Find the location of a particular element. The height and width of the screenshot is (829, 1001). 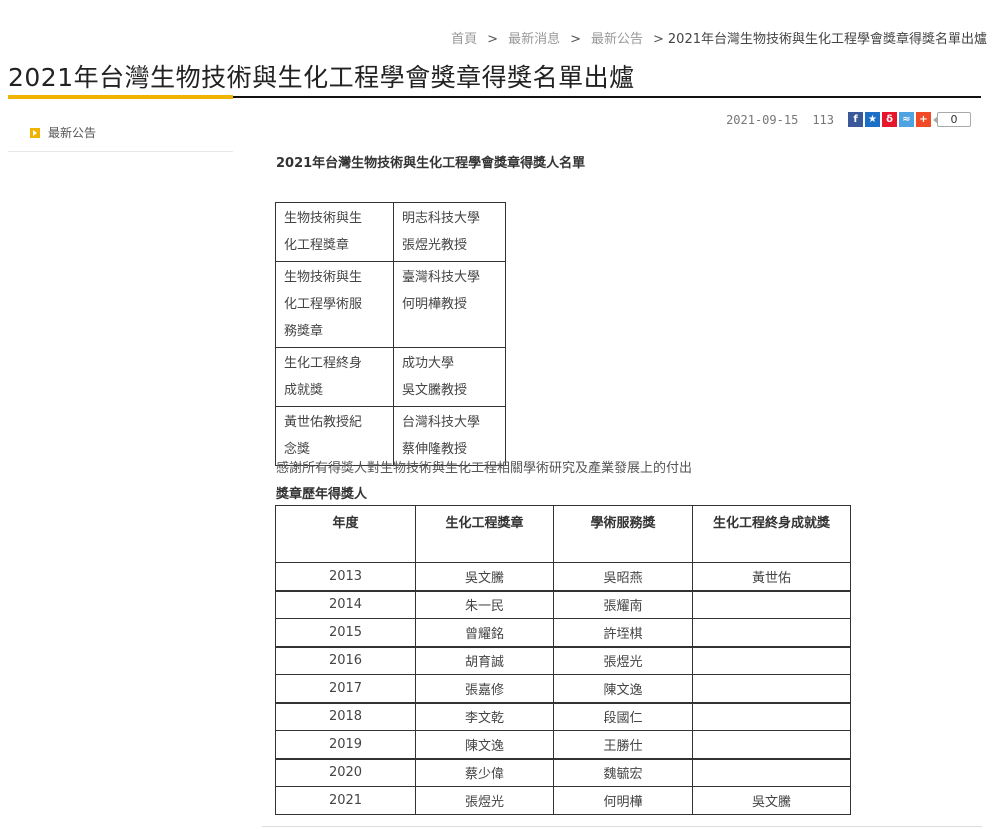

share-buttons: f ★ δ ≈ + is located at coordinates (890, 119).